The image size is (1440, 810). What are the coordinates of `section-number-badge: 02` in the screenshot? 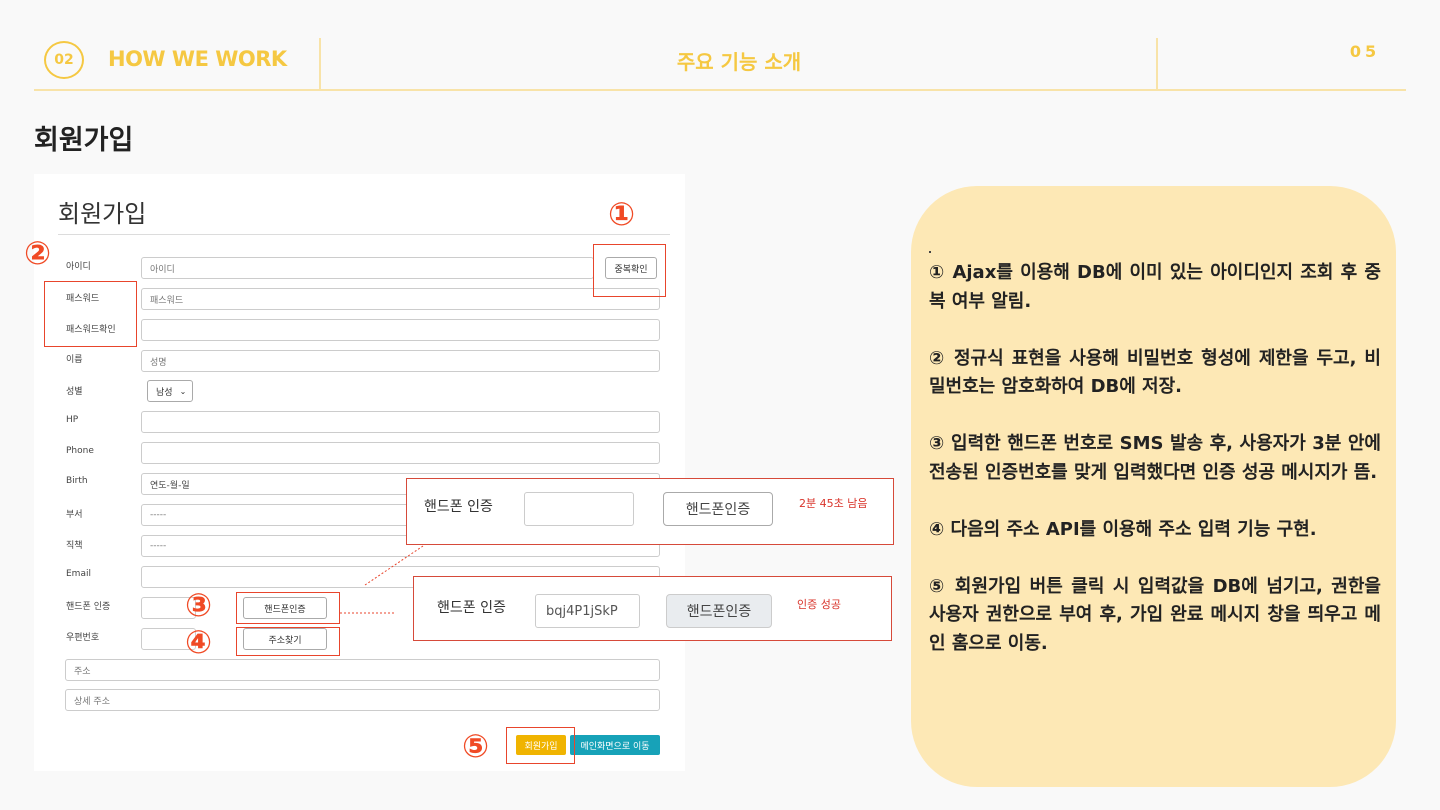 It's located at (64, 60).